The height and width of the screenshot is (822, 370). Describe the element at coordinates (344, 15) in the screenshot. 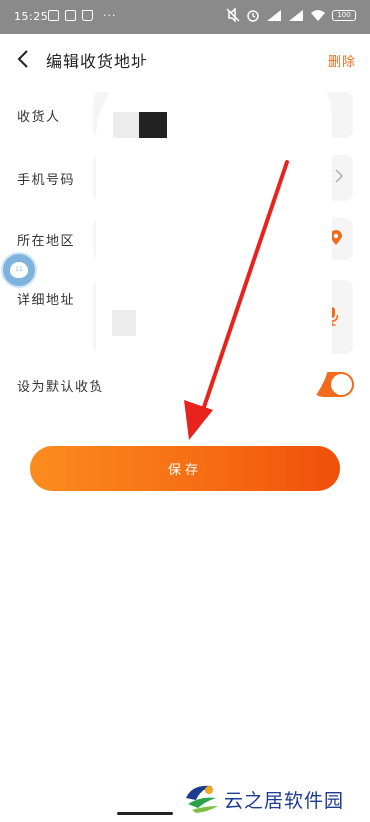

I see `battery-icon: 100` at that location.